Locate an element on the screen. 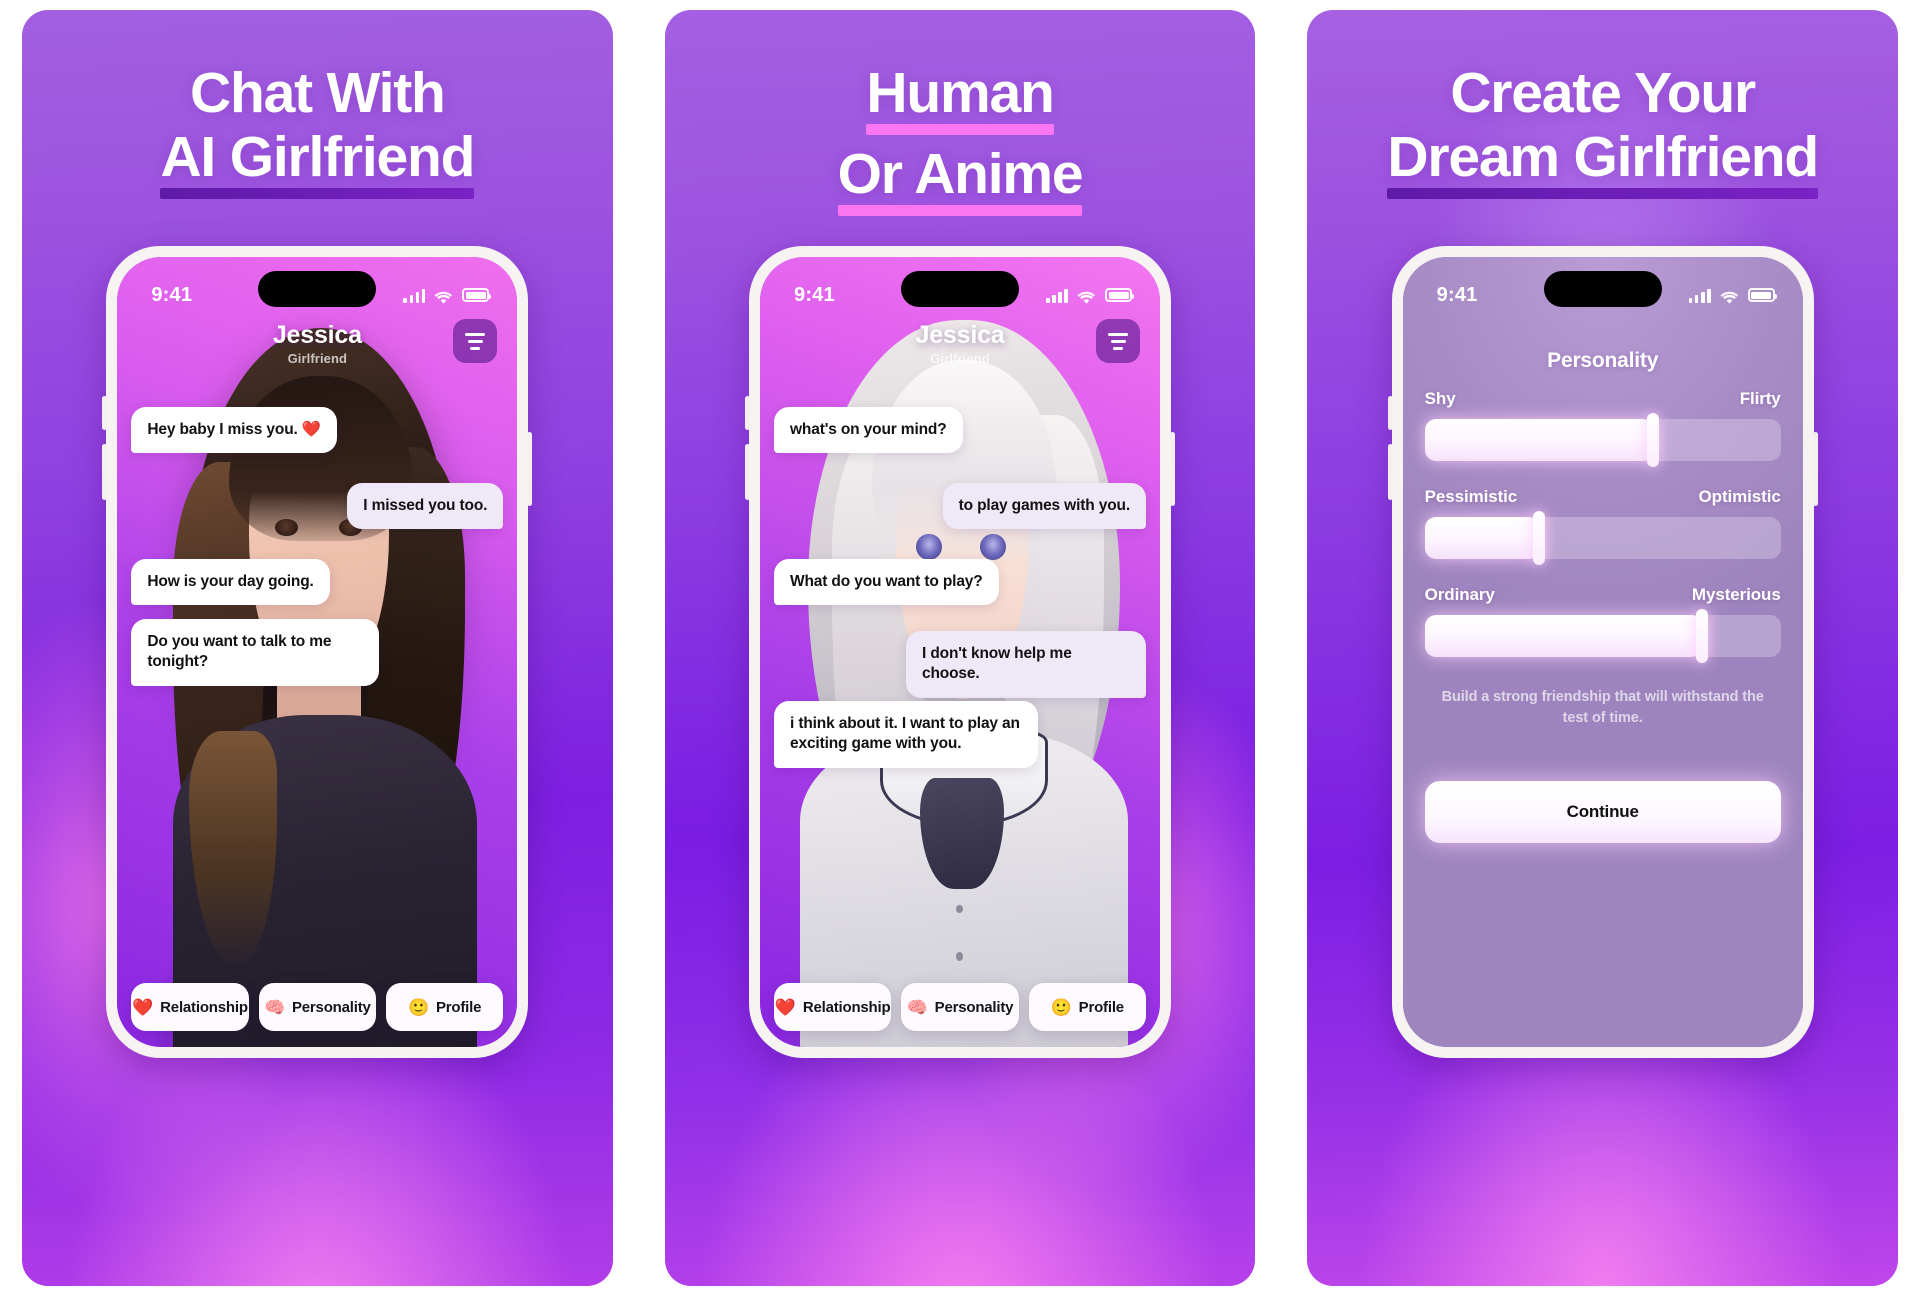 Image resolution: width=1920 pixels, height=1300 pixels. wifi-icon is located at coordinates (1729, 296).